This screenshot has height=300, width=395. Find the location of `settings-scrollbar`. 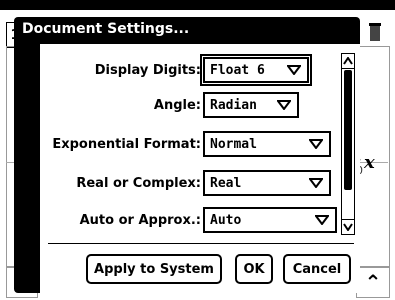

settings-scrollbar is located at coordinates (348, 144).